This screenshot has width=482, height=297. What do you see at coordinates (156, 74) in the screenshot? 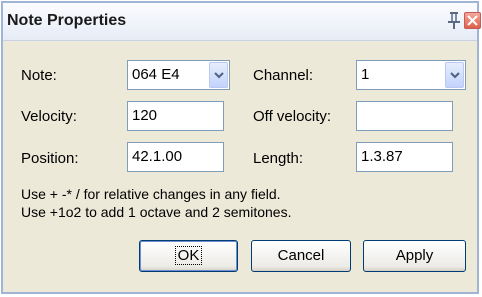
I see `note-value: 064 E4` at bounding box center [156, 74].